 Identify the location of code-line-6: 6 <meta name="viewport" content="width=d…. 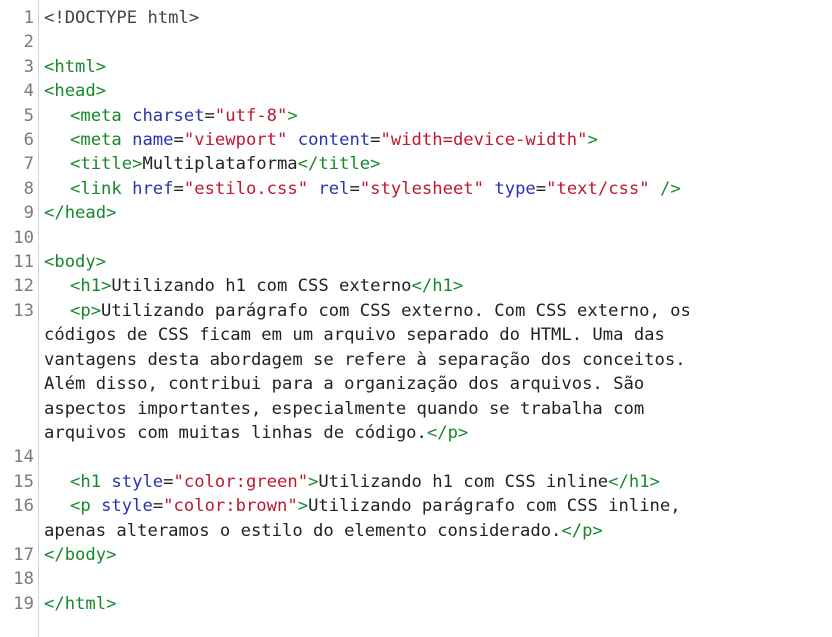
(416, 140).